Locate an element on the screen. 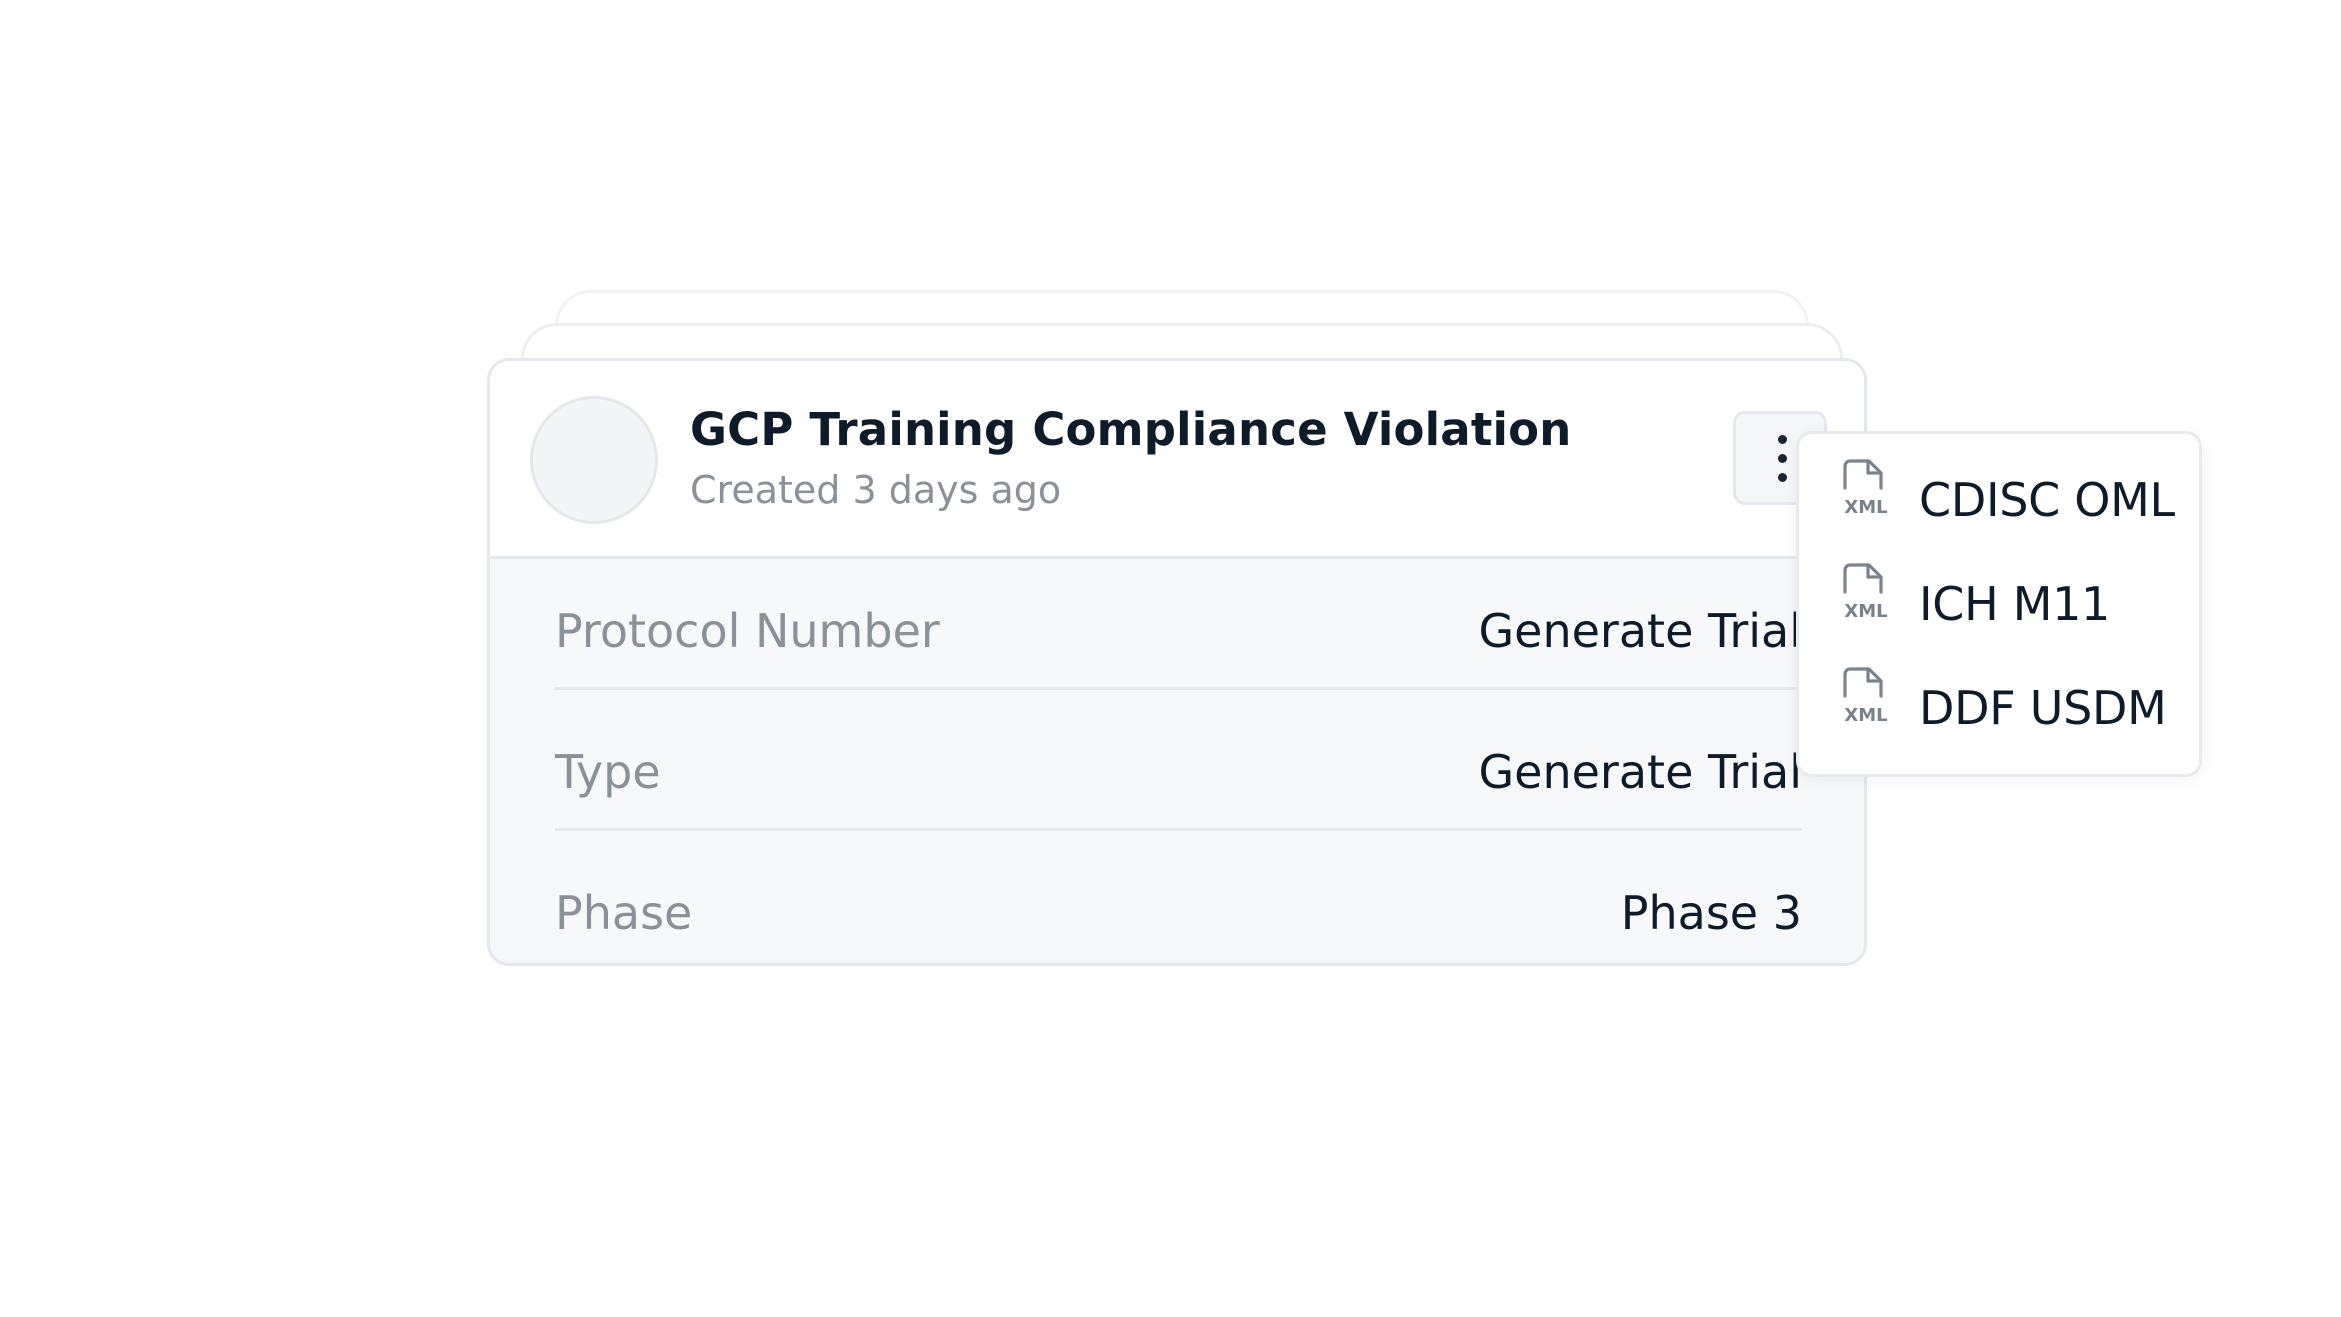  menu-item-ich-m11: XML ICH M11 is located at coordinates (1999, 590).